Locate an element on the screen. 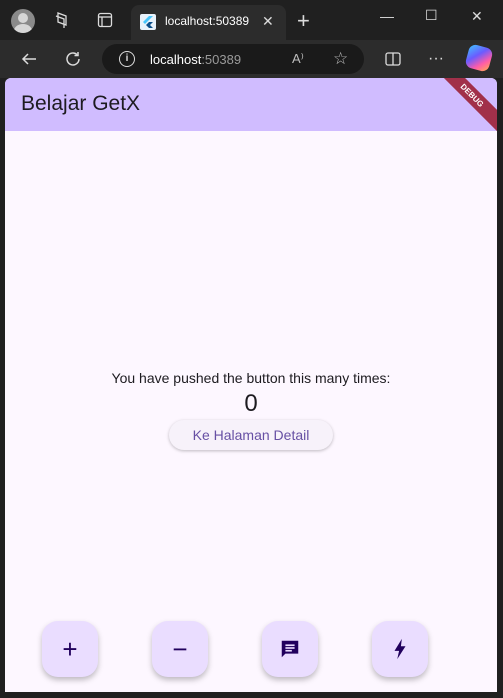 This screenshot has width=503, height=698. url-field: i localhost:50389 A⁾ ☆ is located at coordinates (233, 59).